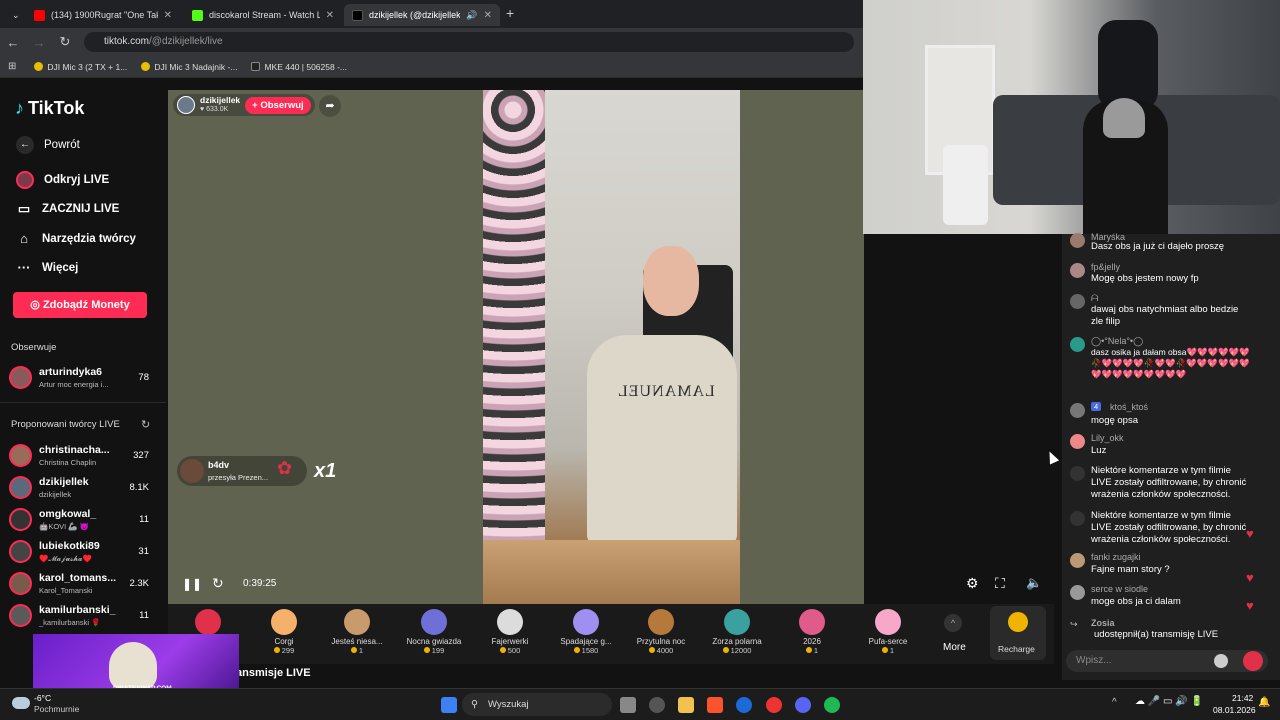 The height and width of the screenshot is (720, 1280). Describe the element at coordinates (284, 622) in the screenshot. I see `corgi-gift-icon` at that location.